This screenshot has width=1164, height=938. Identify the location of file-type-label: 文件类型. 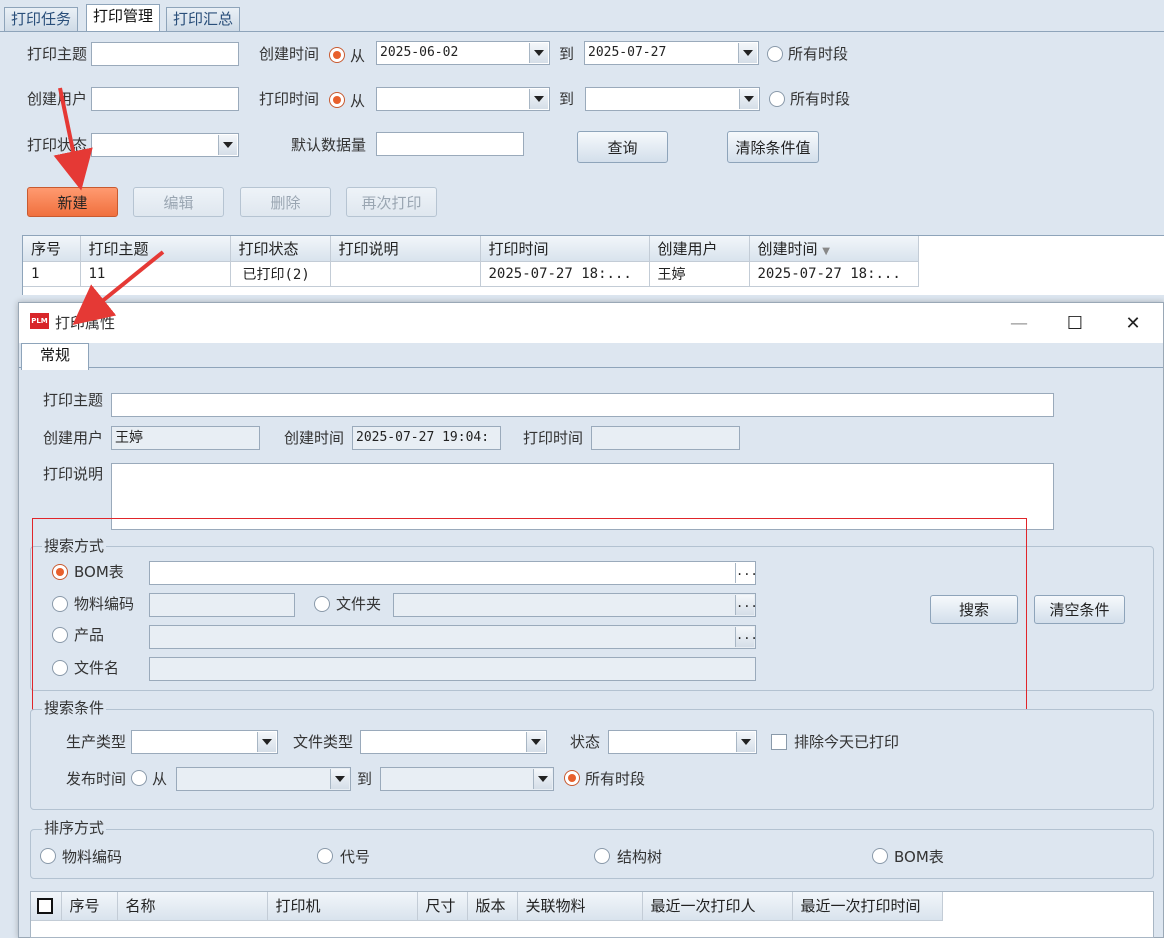
(323, 742).